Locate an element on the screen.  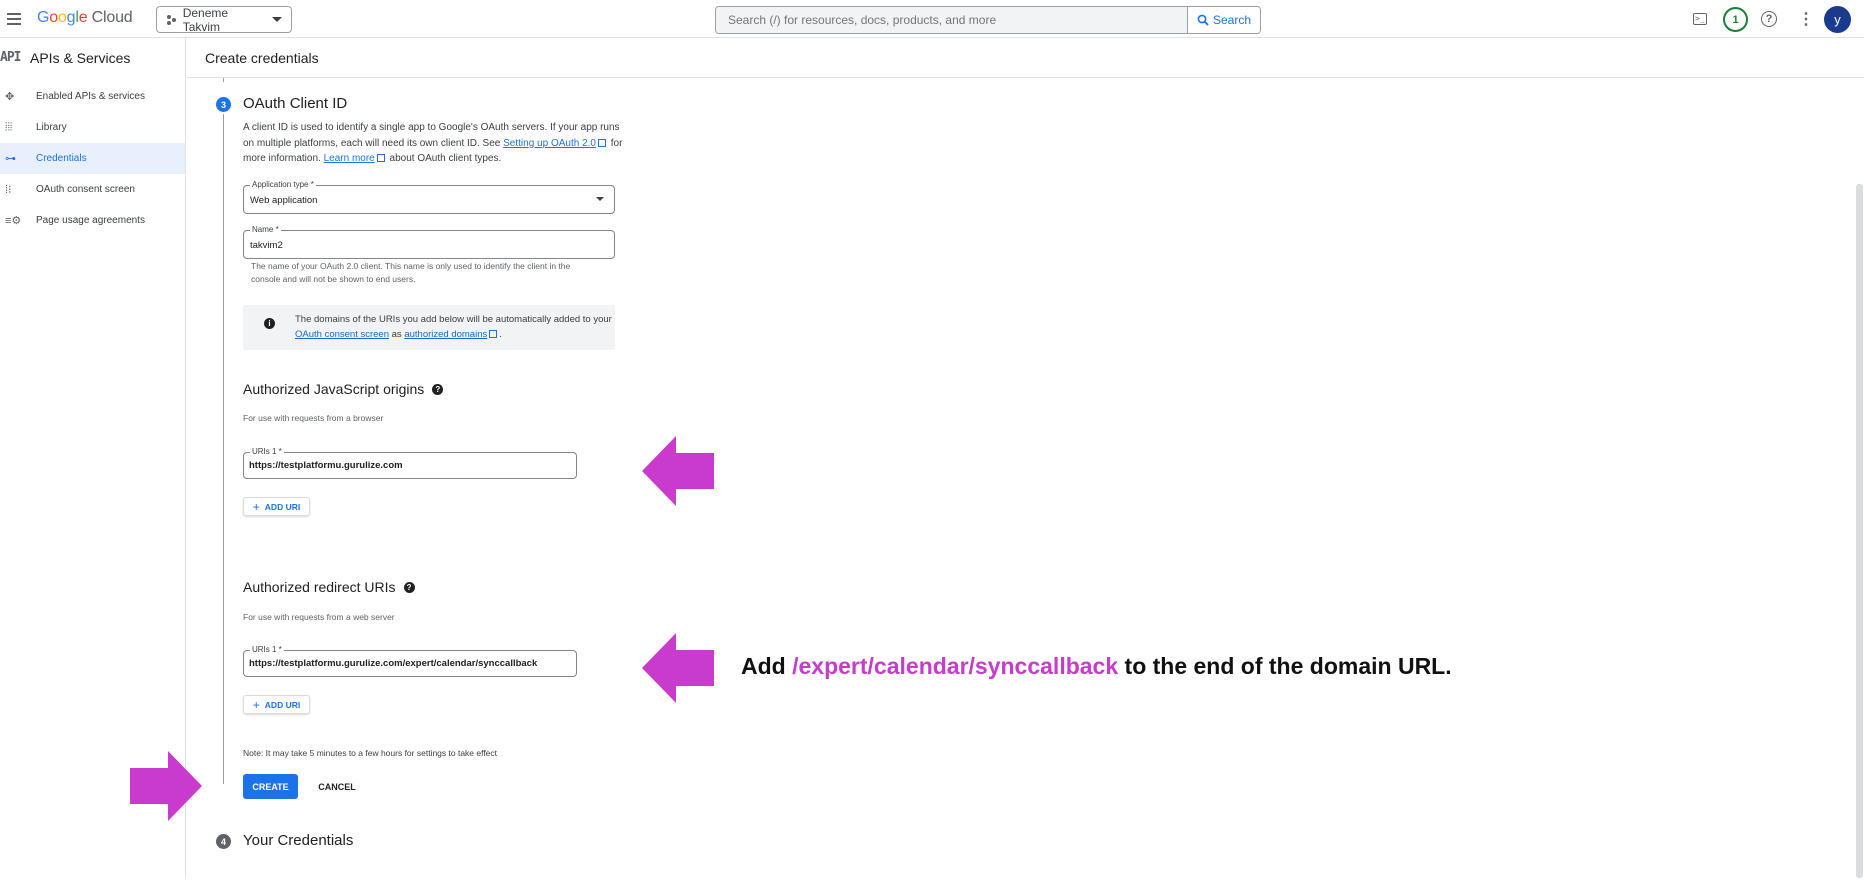
annotation-highlight: /expert/calendar/synccallback is located at coordinates (955, 666).